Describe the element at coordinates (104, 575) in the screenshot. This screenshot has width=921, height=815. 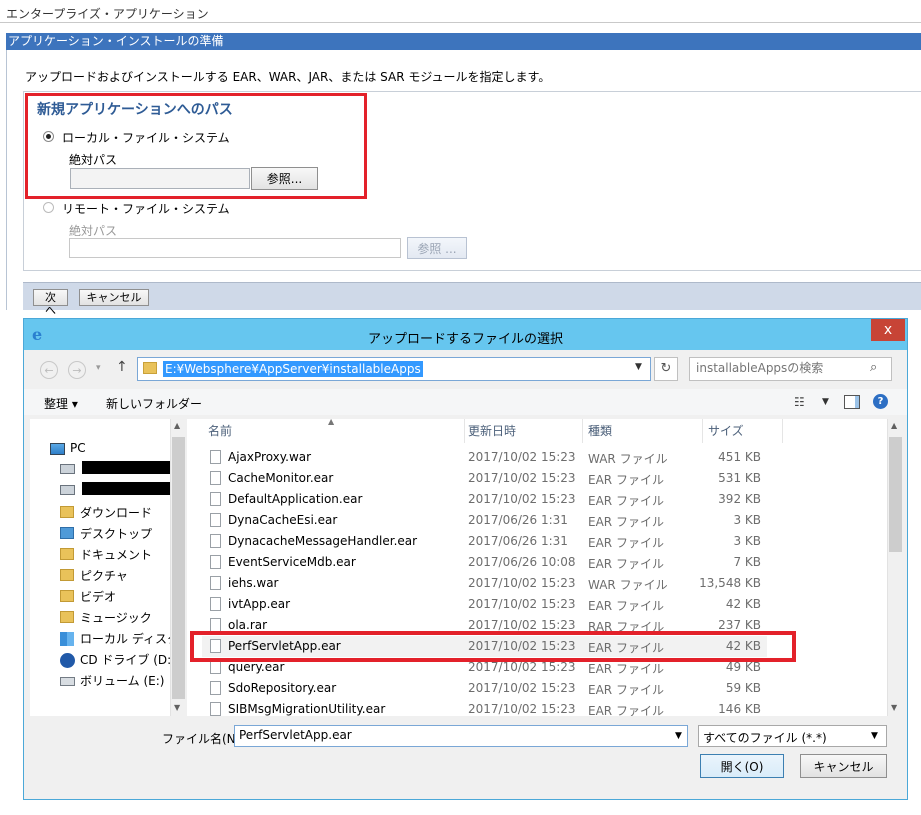
I see `tree-item-pictures: ピクチャ` at that location.